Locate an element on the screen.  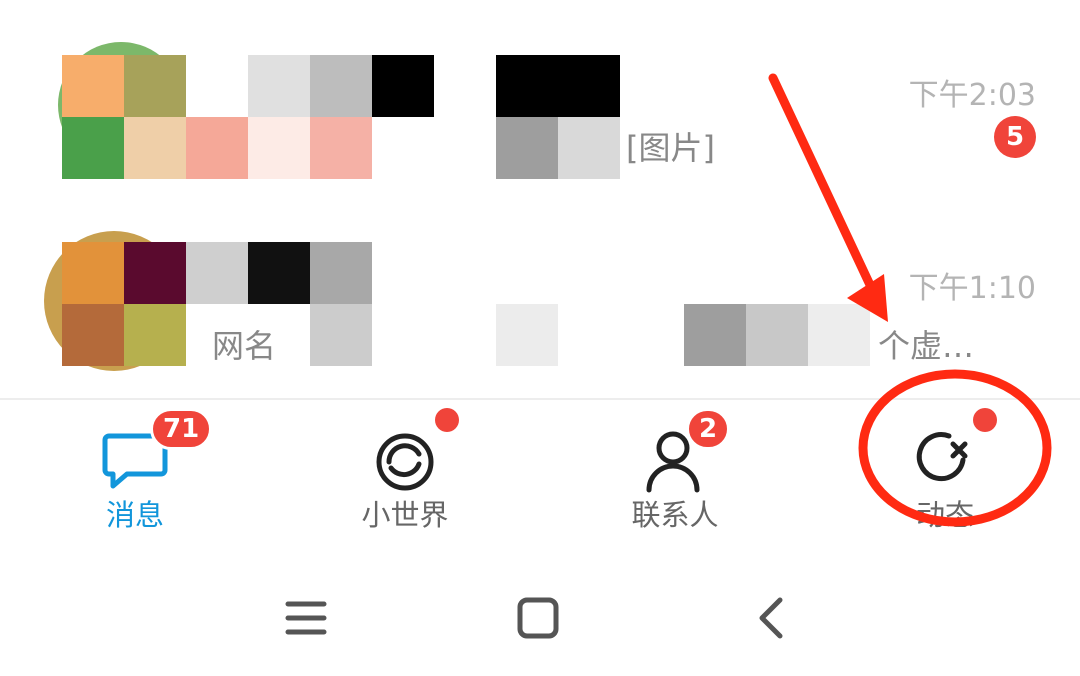
unread-count-badge: 71 is located at coordinates (181, 429).